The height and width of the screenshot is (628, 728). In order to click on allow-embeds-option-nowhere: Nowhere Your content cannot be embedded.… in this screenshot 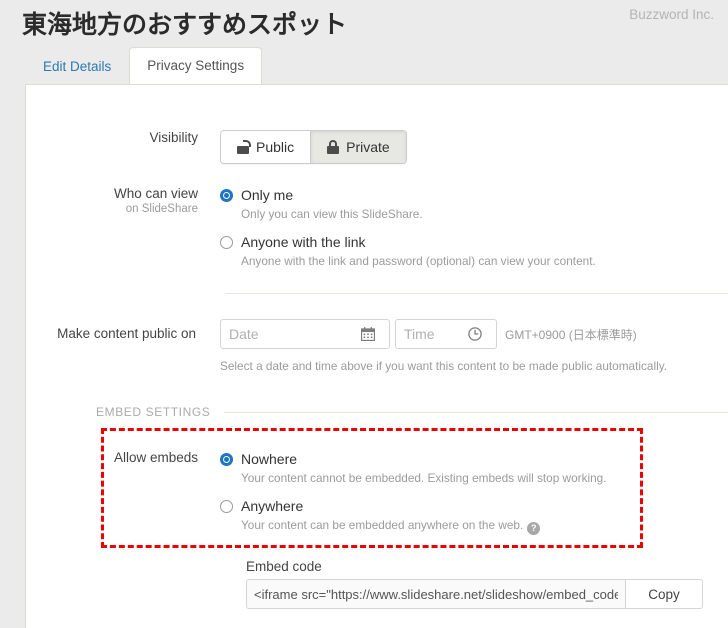, I will do `click(413, 468)`.